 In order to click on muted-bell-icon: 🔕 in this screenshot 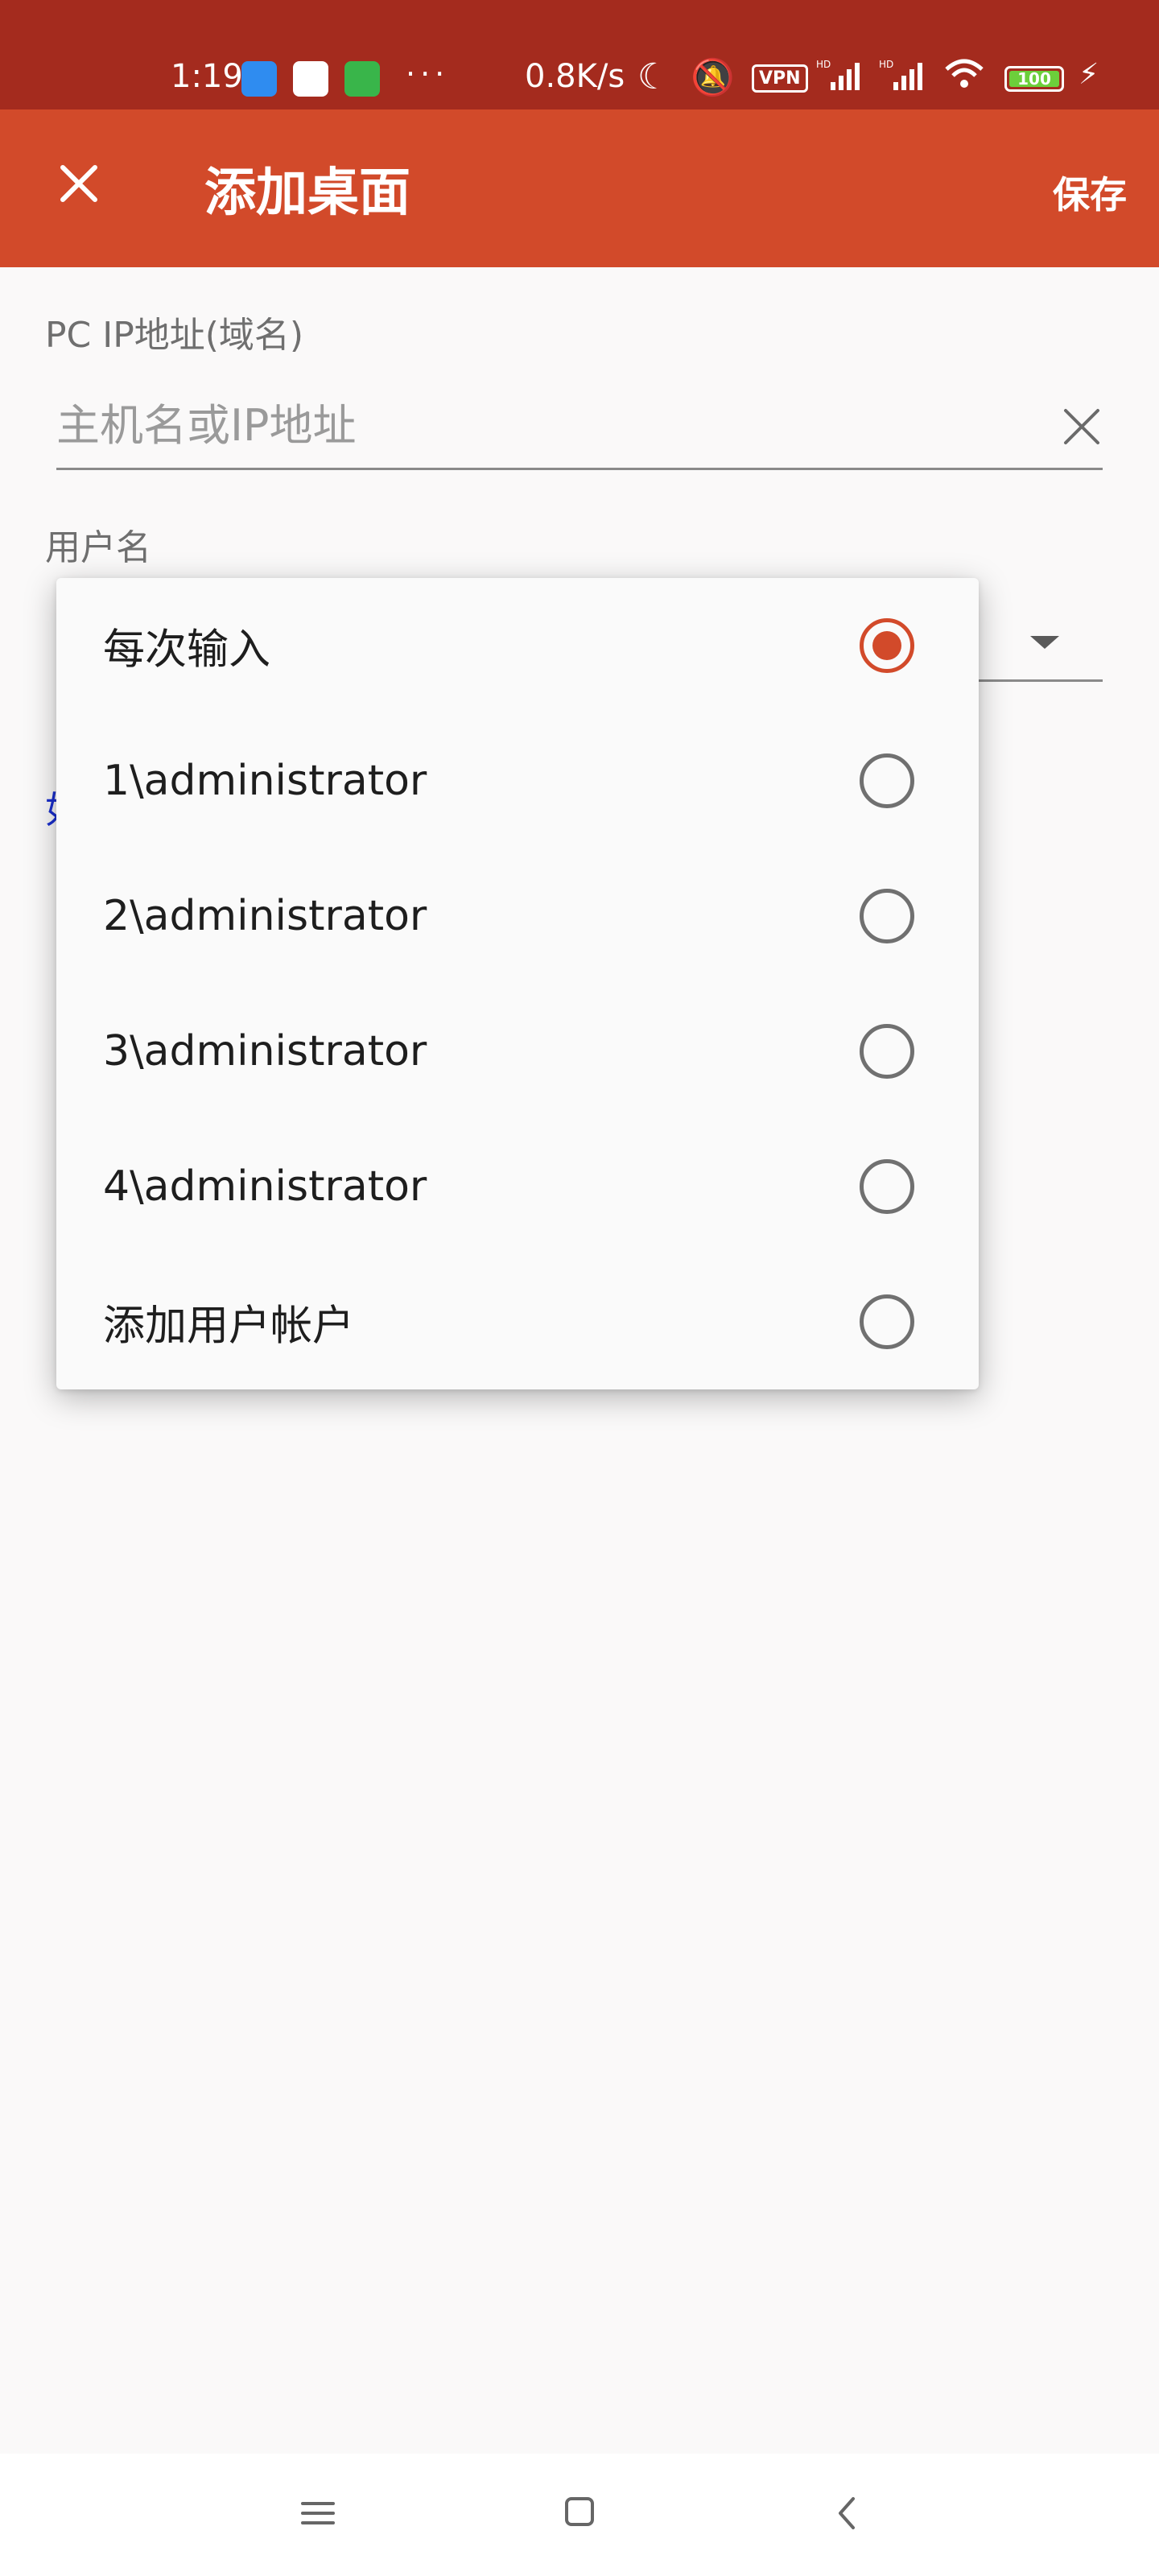, I will do `click(713, 77)`.